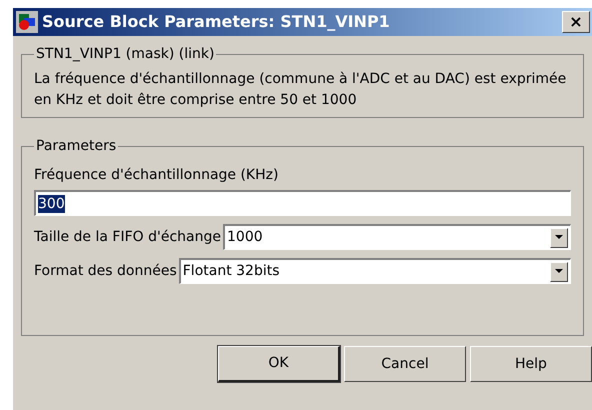 This screenshot has width=592, height=410. What do you see at coordinates (397, 237) in the screenshot?
I see `dropdown: 1000` at bounding box center [397, 237].